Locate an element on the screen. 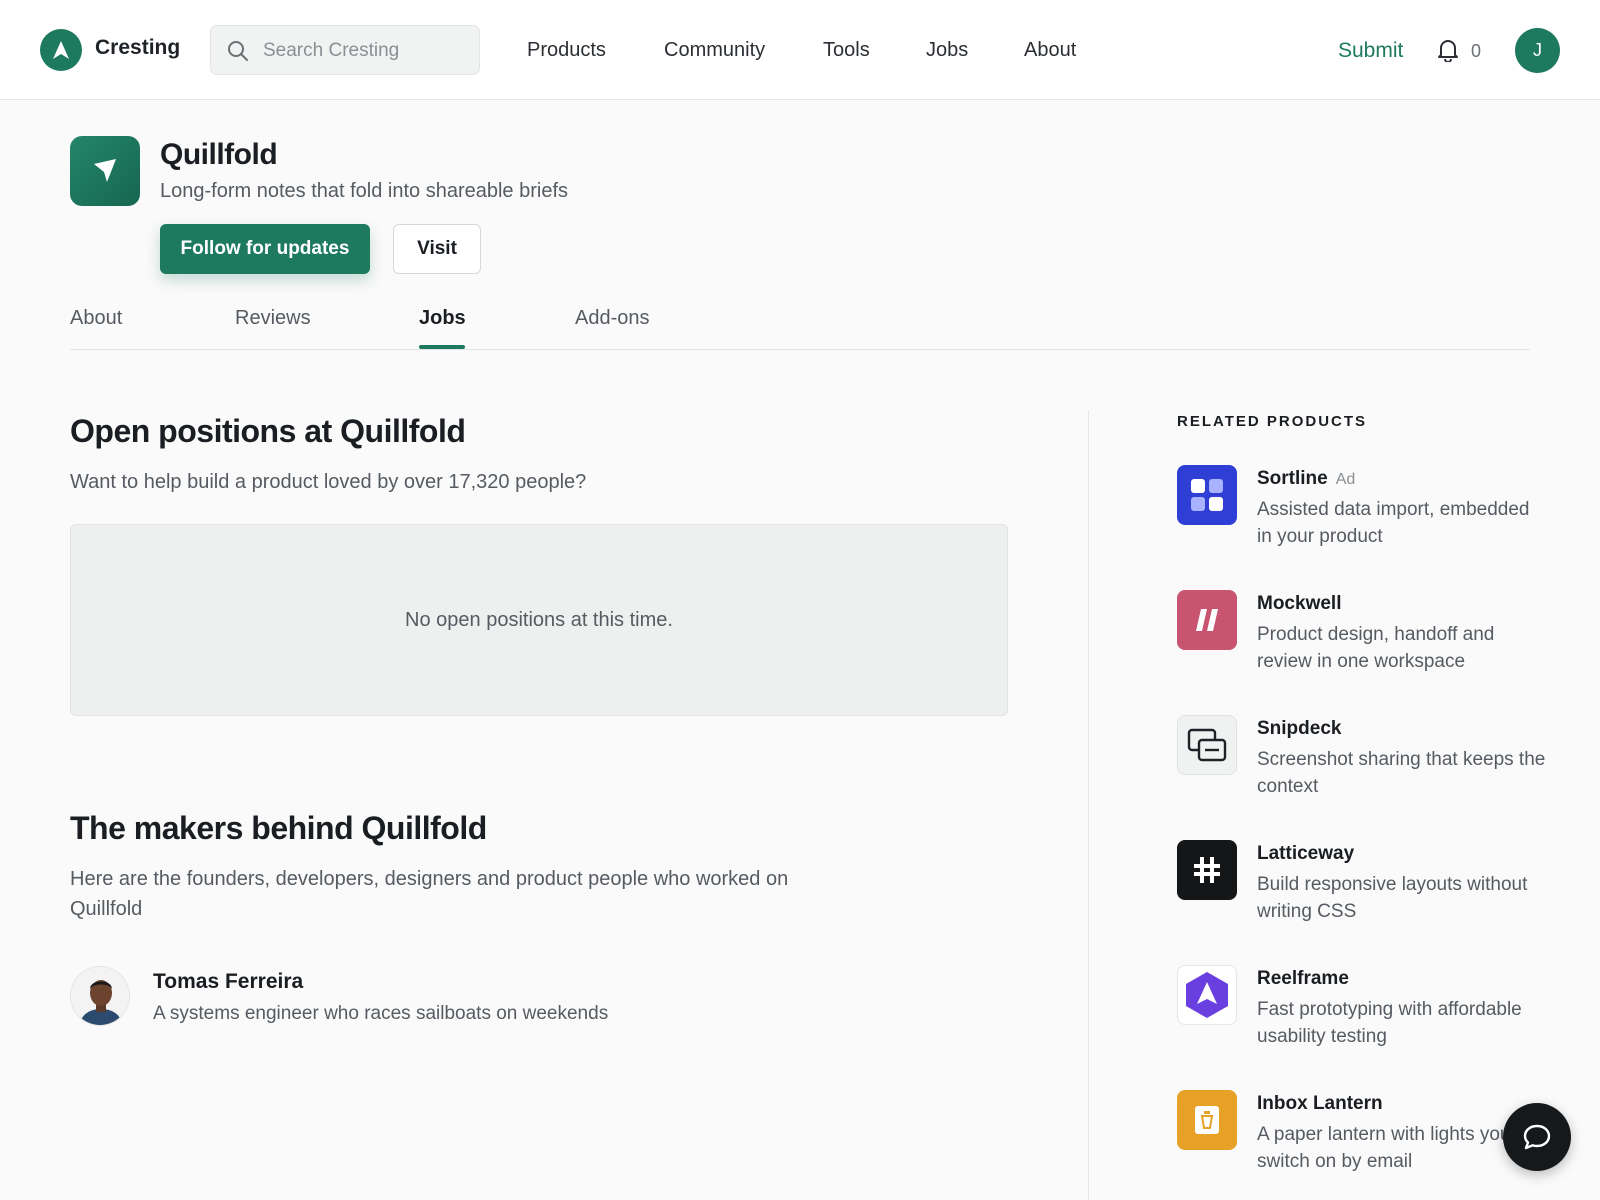 The width and height of the screenshot is (1600, 1200). related-product-name: Reelframe is located at coordinates (1303, 979).